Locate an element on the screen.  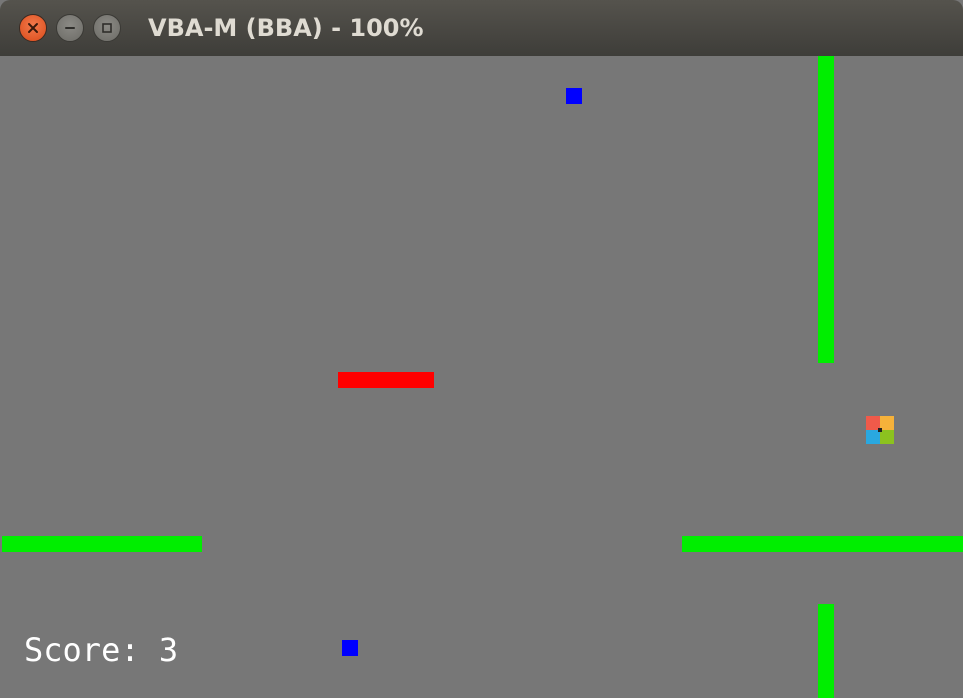
minimize-button is located at coordinates (70, 28).